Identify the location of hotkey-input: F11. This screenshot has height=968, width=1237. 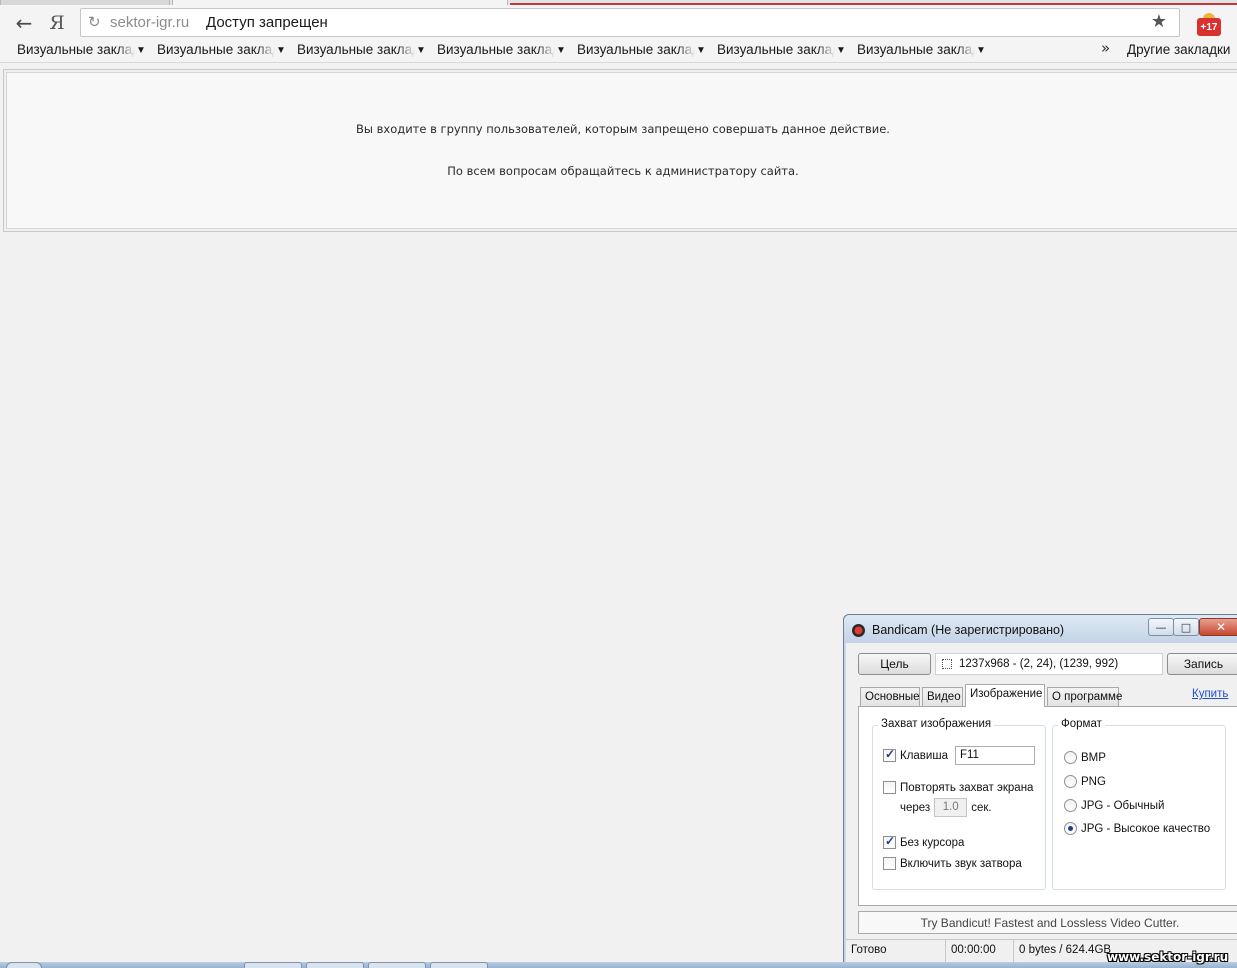
(994, 755).